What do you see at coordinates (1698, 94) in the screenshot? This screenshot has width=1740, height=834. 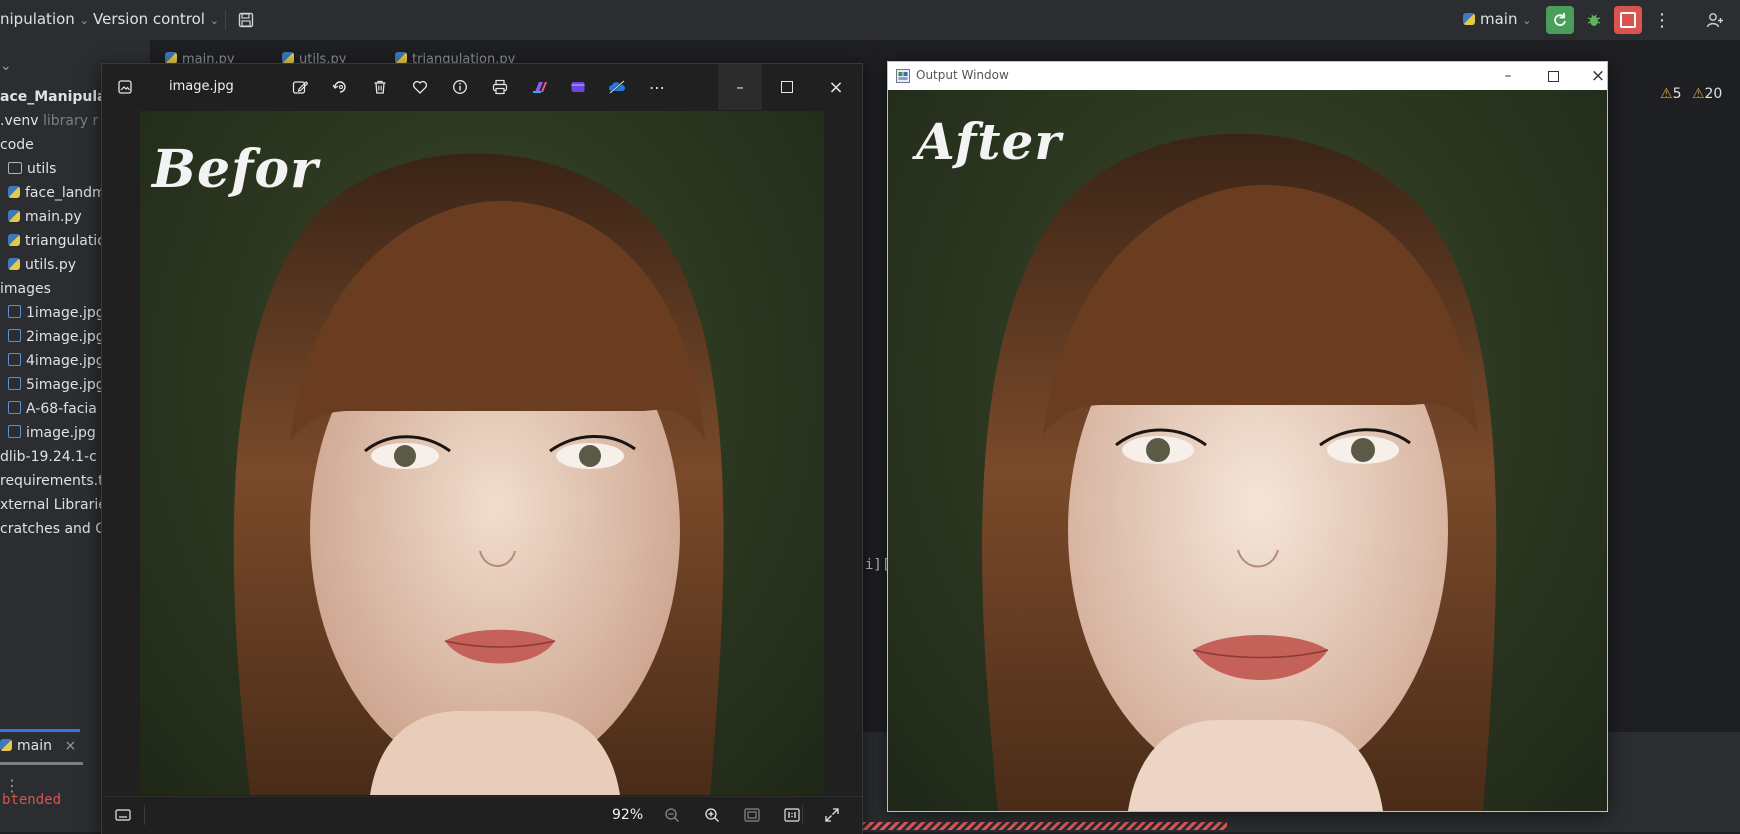 I see `weak-warning-icon: ⚠` at bounding box center [1698, 94].